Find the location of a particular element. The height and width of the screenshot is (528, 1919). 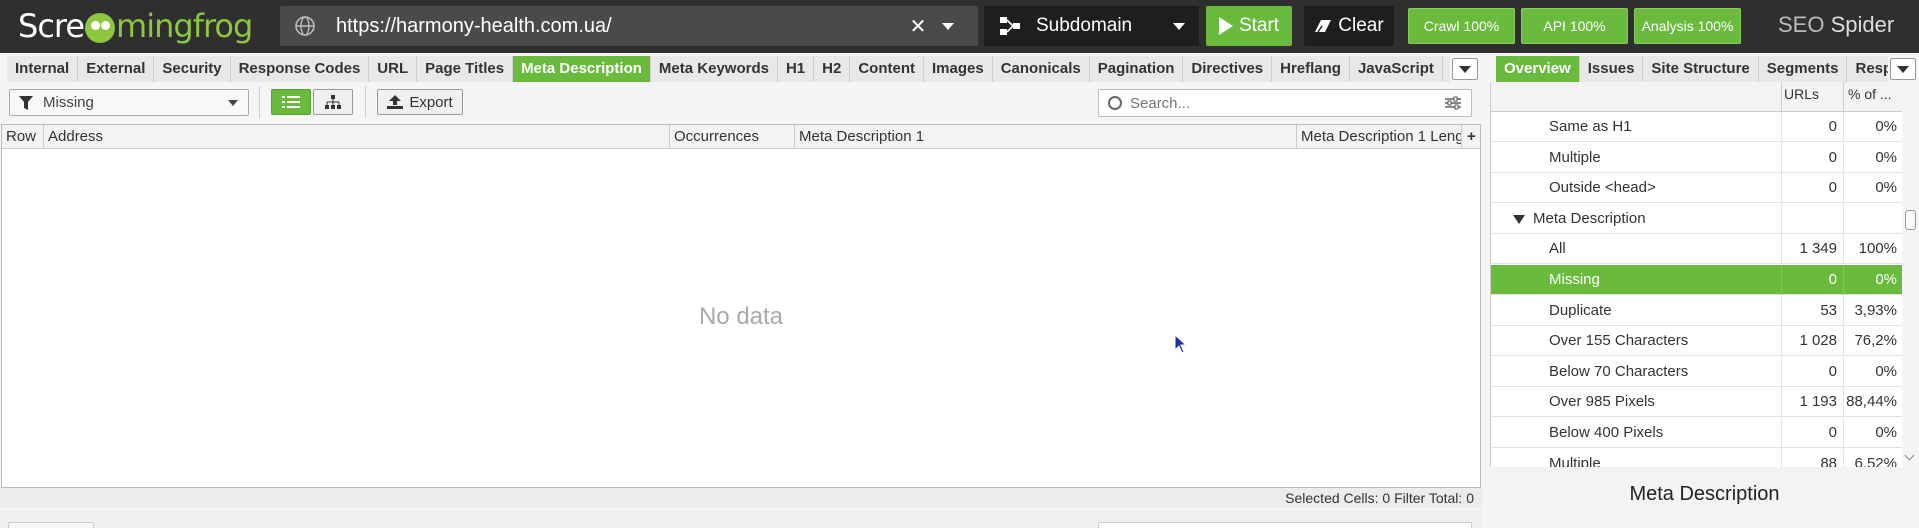

overview-row: Missing 0 0% is located at coordinates (1697, 280).